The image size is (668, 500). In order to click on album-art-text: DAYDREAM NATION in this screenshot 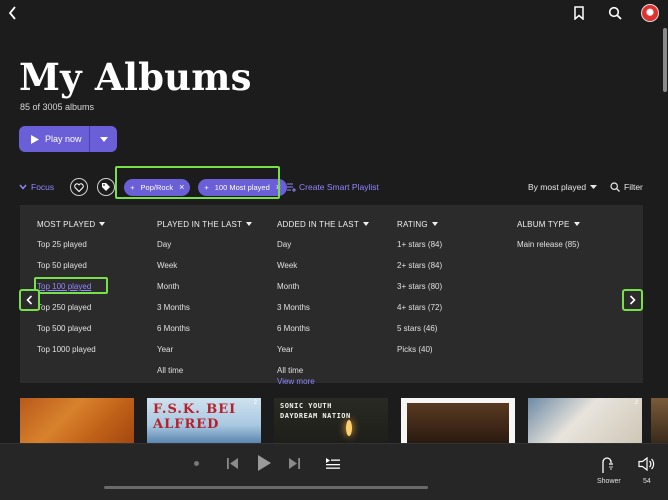, I will do `click(315, 416)`.